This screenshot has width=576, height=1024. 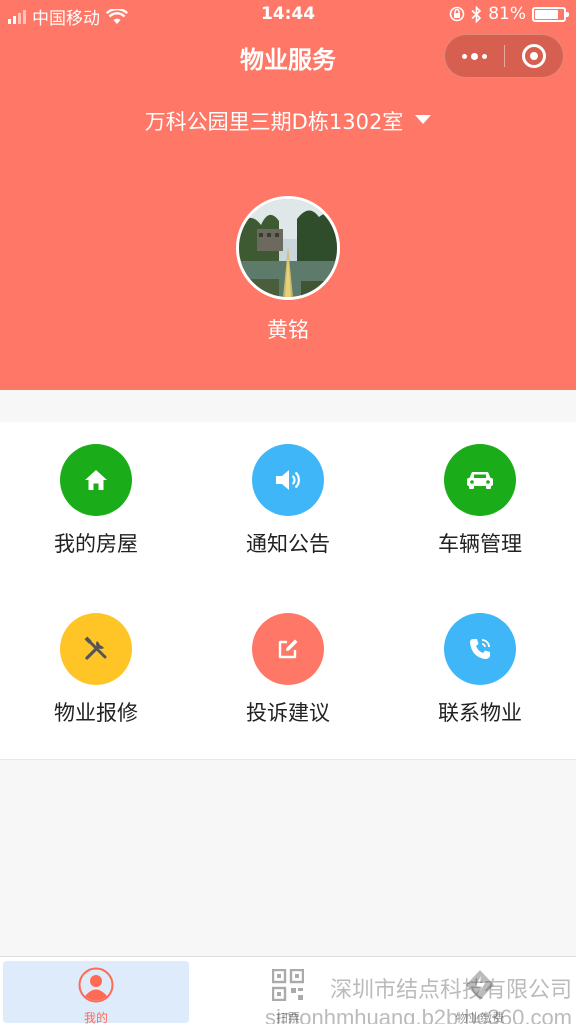 What do you see at coordinates (423, 119) in the screenshot?
I see `caret-down-icon` at bounding box center [423, 119].